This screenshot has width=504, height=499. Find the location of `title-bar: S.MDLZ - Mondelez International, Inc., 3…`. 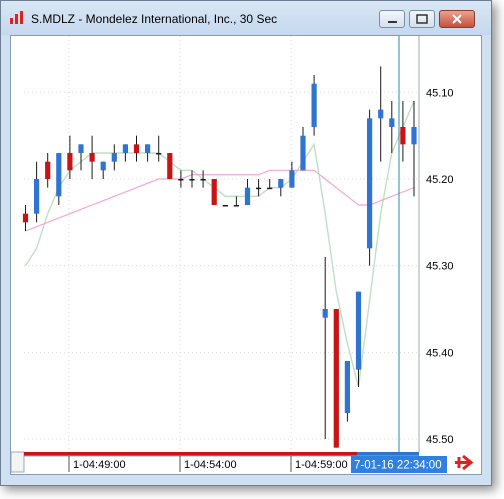

title-bar: S.MDLZ - Mondelez International, Inc., 3… is located at coordinates (246, 18).